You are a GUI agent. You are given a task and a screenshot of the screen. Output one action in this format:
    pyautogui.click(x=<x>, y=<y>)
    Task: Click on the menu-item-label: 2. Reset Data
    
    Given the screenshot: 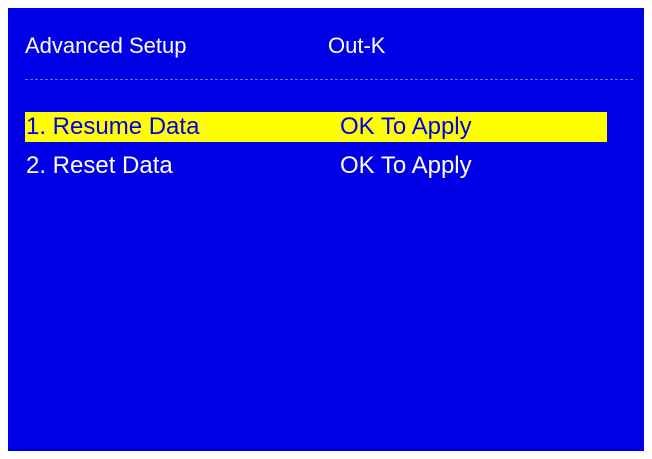 What is the action you would take?
    pyautogui.click(x=99, y=165)
    